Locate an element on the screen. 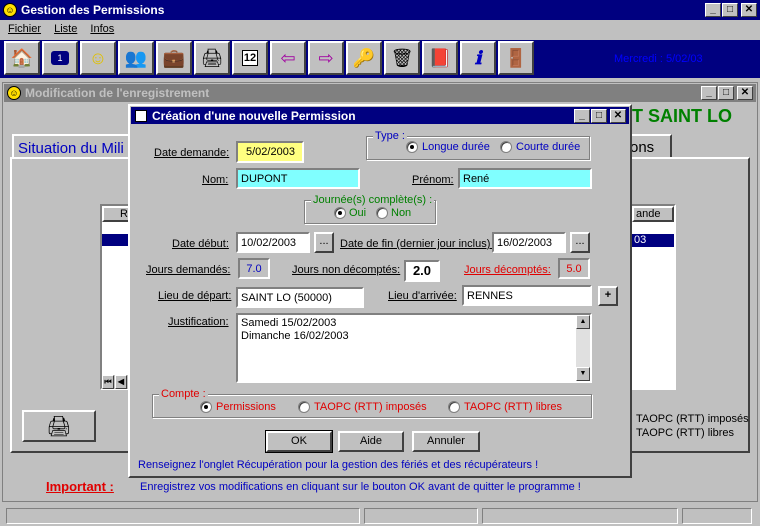 This screenshot has width=760, height=526. type-caption: Type : is located at coordinates (390, 136).